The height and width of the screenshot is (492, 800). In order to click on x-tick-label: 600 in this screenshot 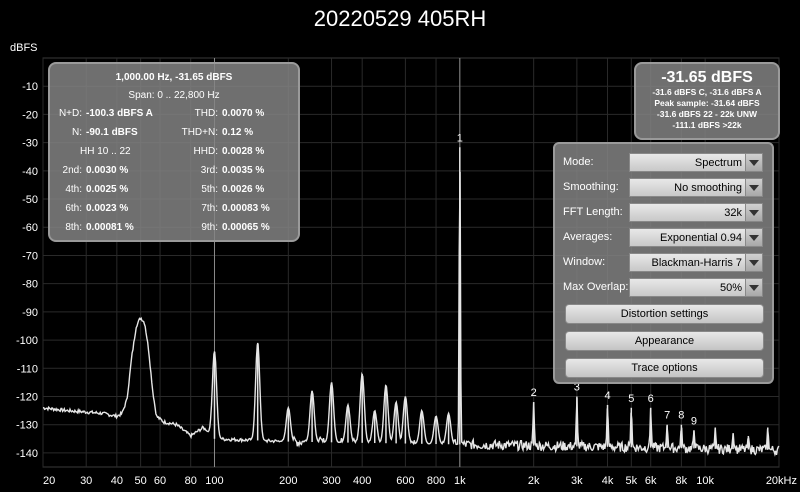, I will do `click(405, 481)`.